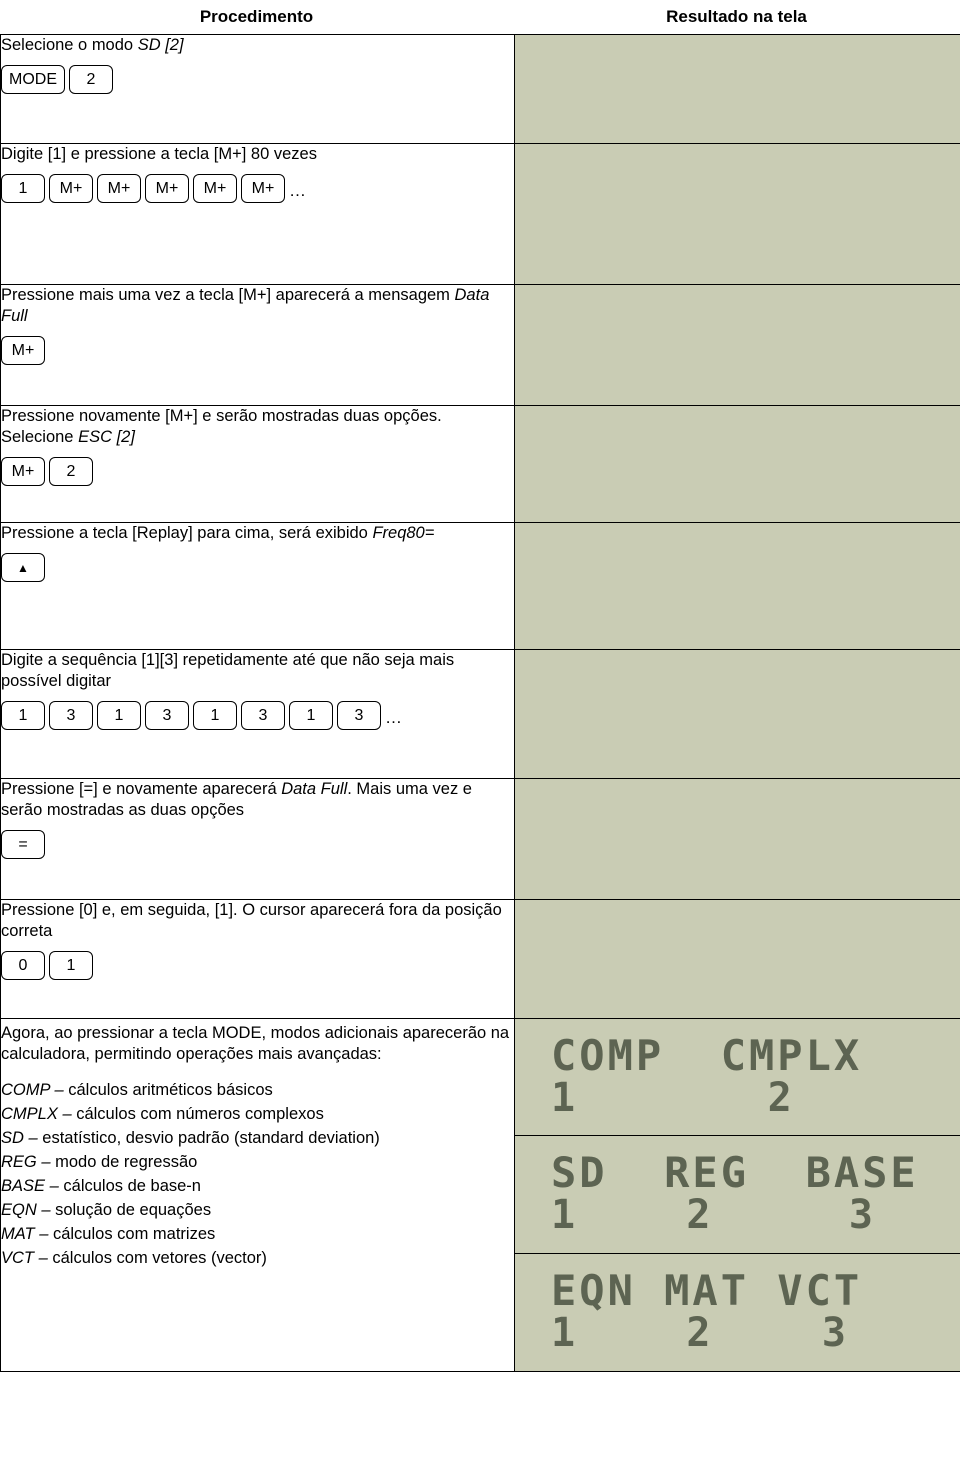  Describe the element at coordinates (257, 80) in the screenshot. I see `key-sequence: MODE 2` at that location.